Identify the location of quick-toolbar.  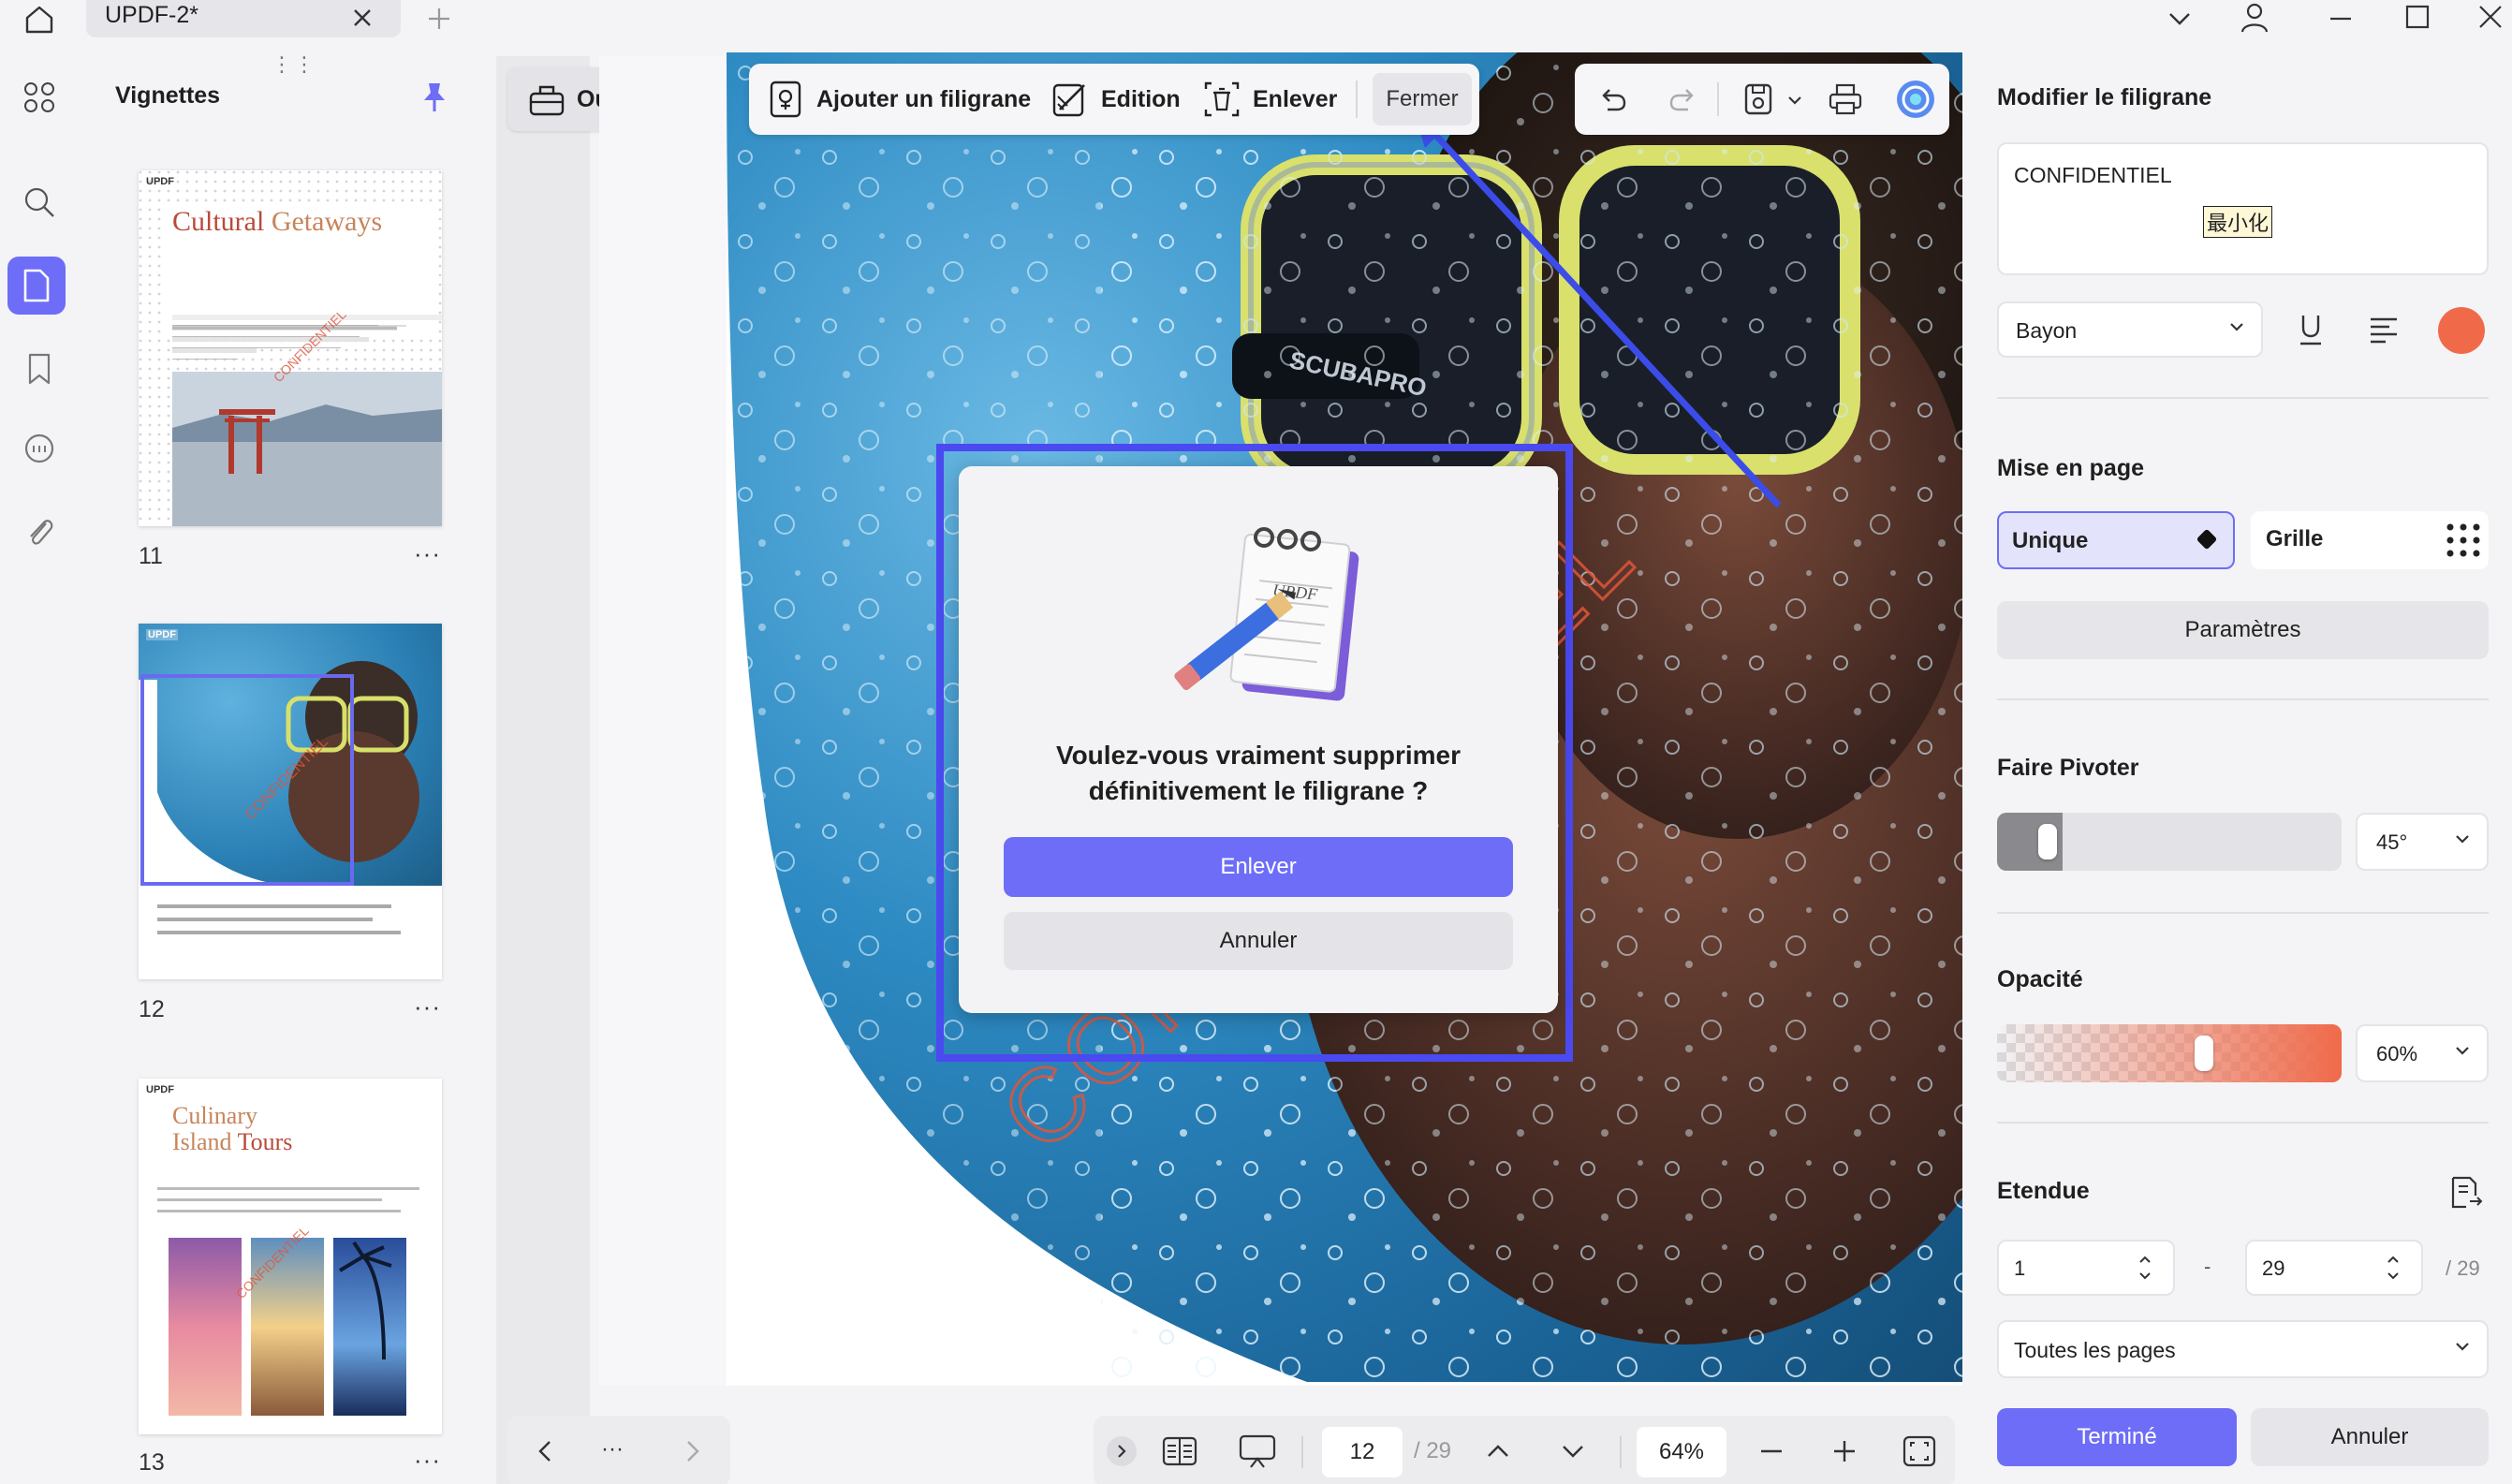
(1762, 99).